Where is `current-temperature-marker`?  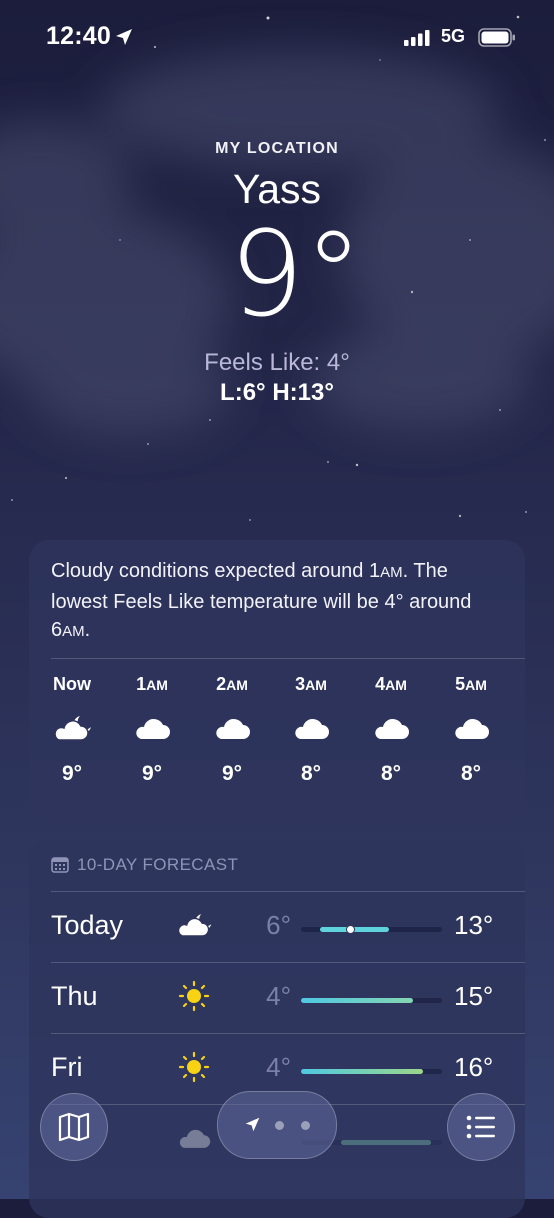 current-temperature-marker is located at coordinates (350, 929).